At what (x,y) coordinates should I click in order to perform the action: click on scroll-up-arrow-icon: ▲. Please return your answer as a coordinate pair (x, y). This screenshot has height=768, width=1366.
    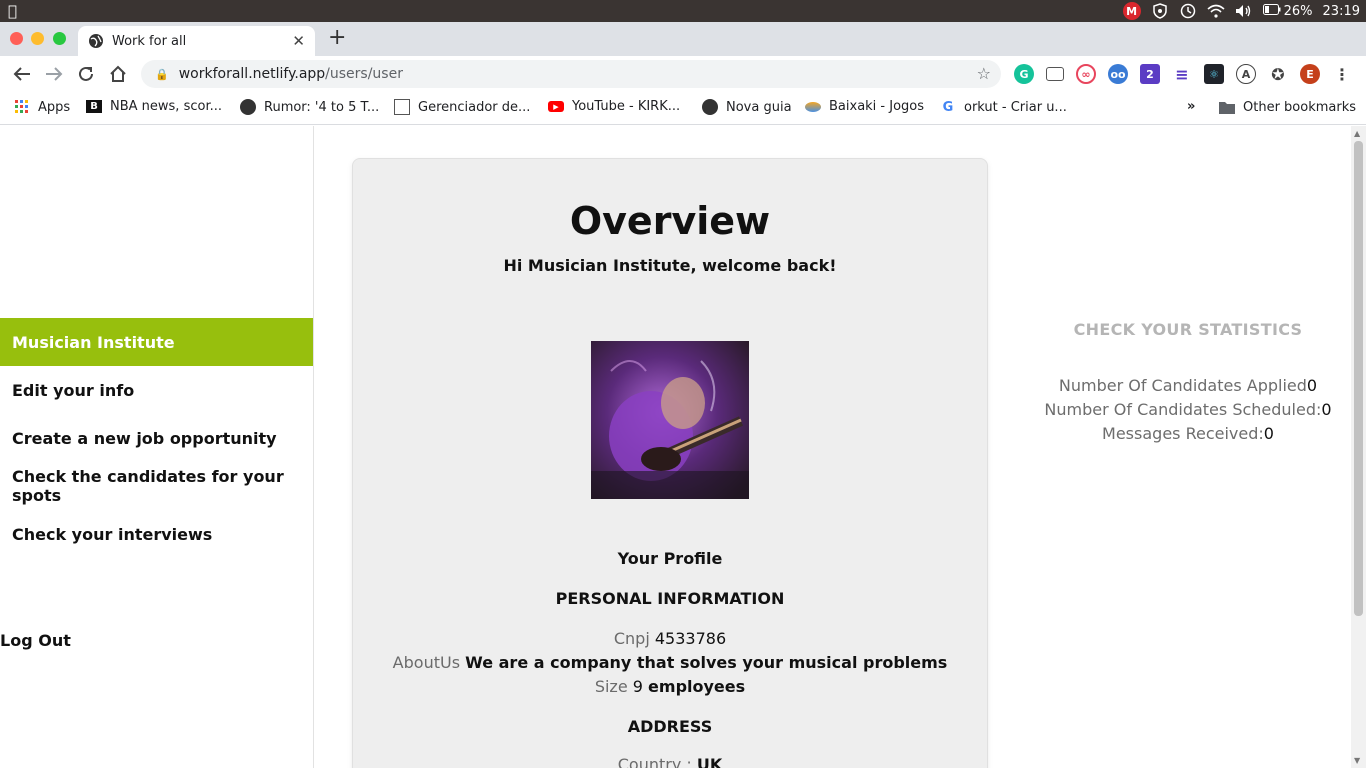
    Looking at the image, I should click on (1357, 133).